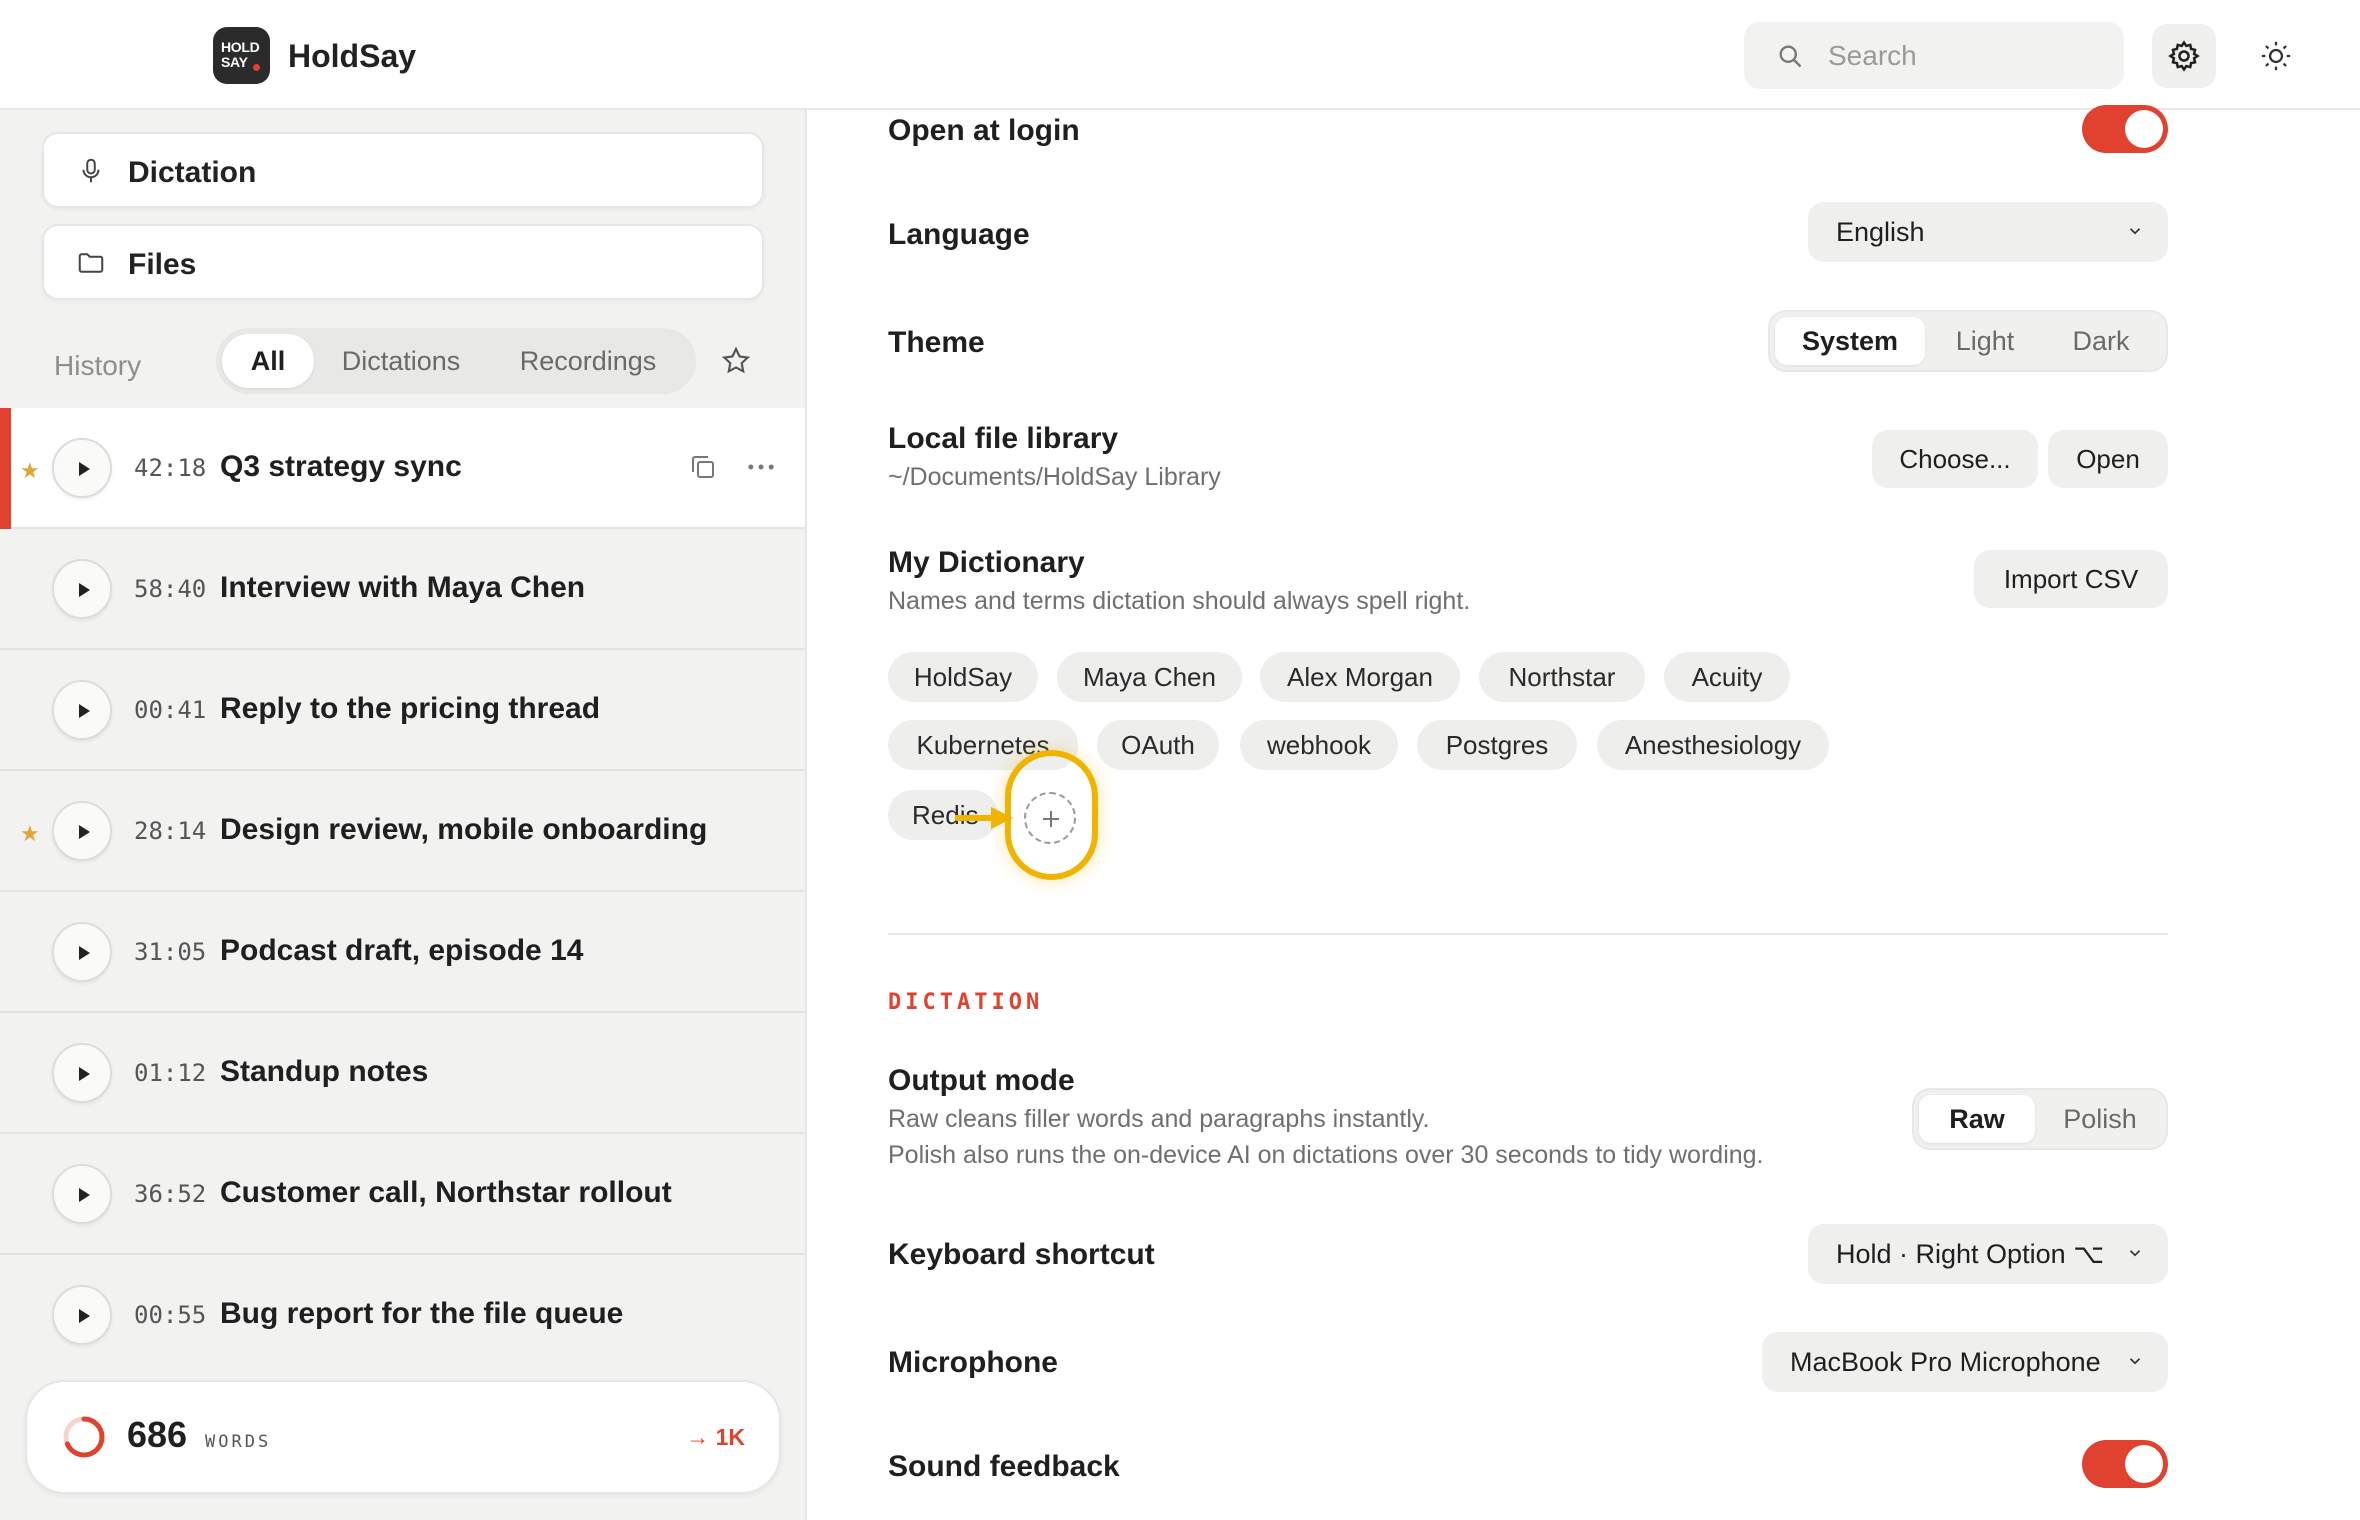  Describe the element at coordinates (464, 829) in the screenshot. I see `row-title: Design review, mobile onboarding` at that location.